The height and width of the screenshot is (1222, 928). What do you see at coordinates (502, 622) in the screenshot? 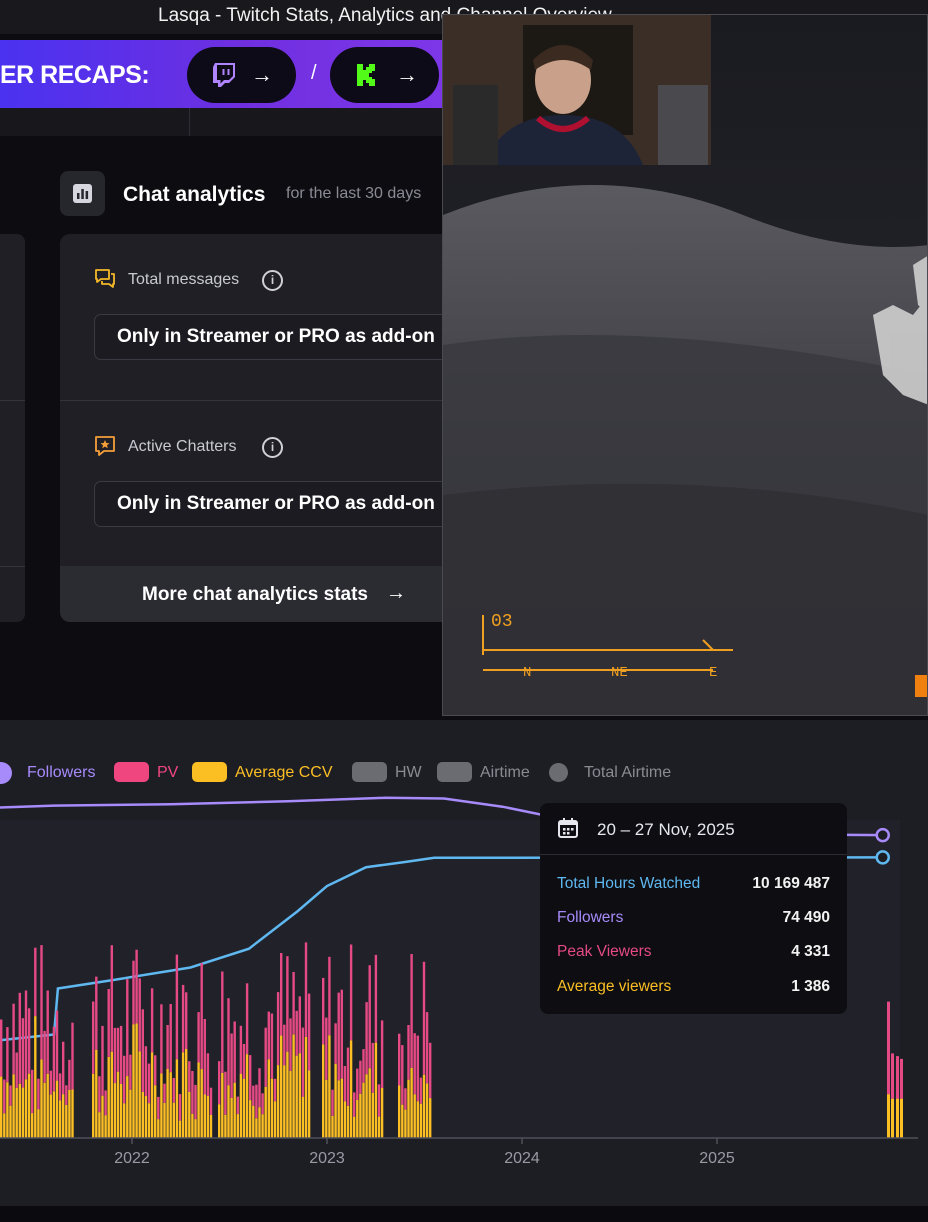
I see `hud-ammo: 03` at bounding box center [502, 622].